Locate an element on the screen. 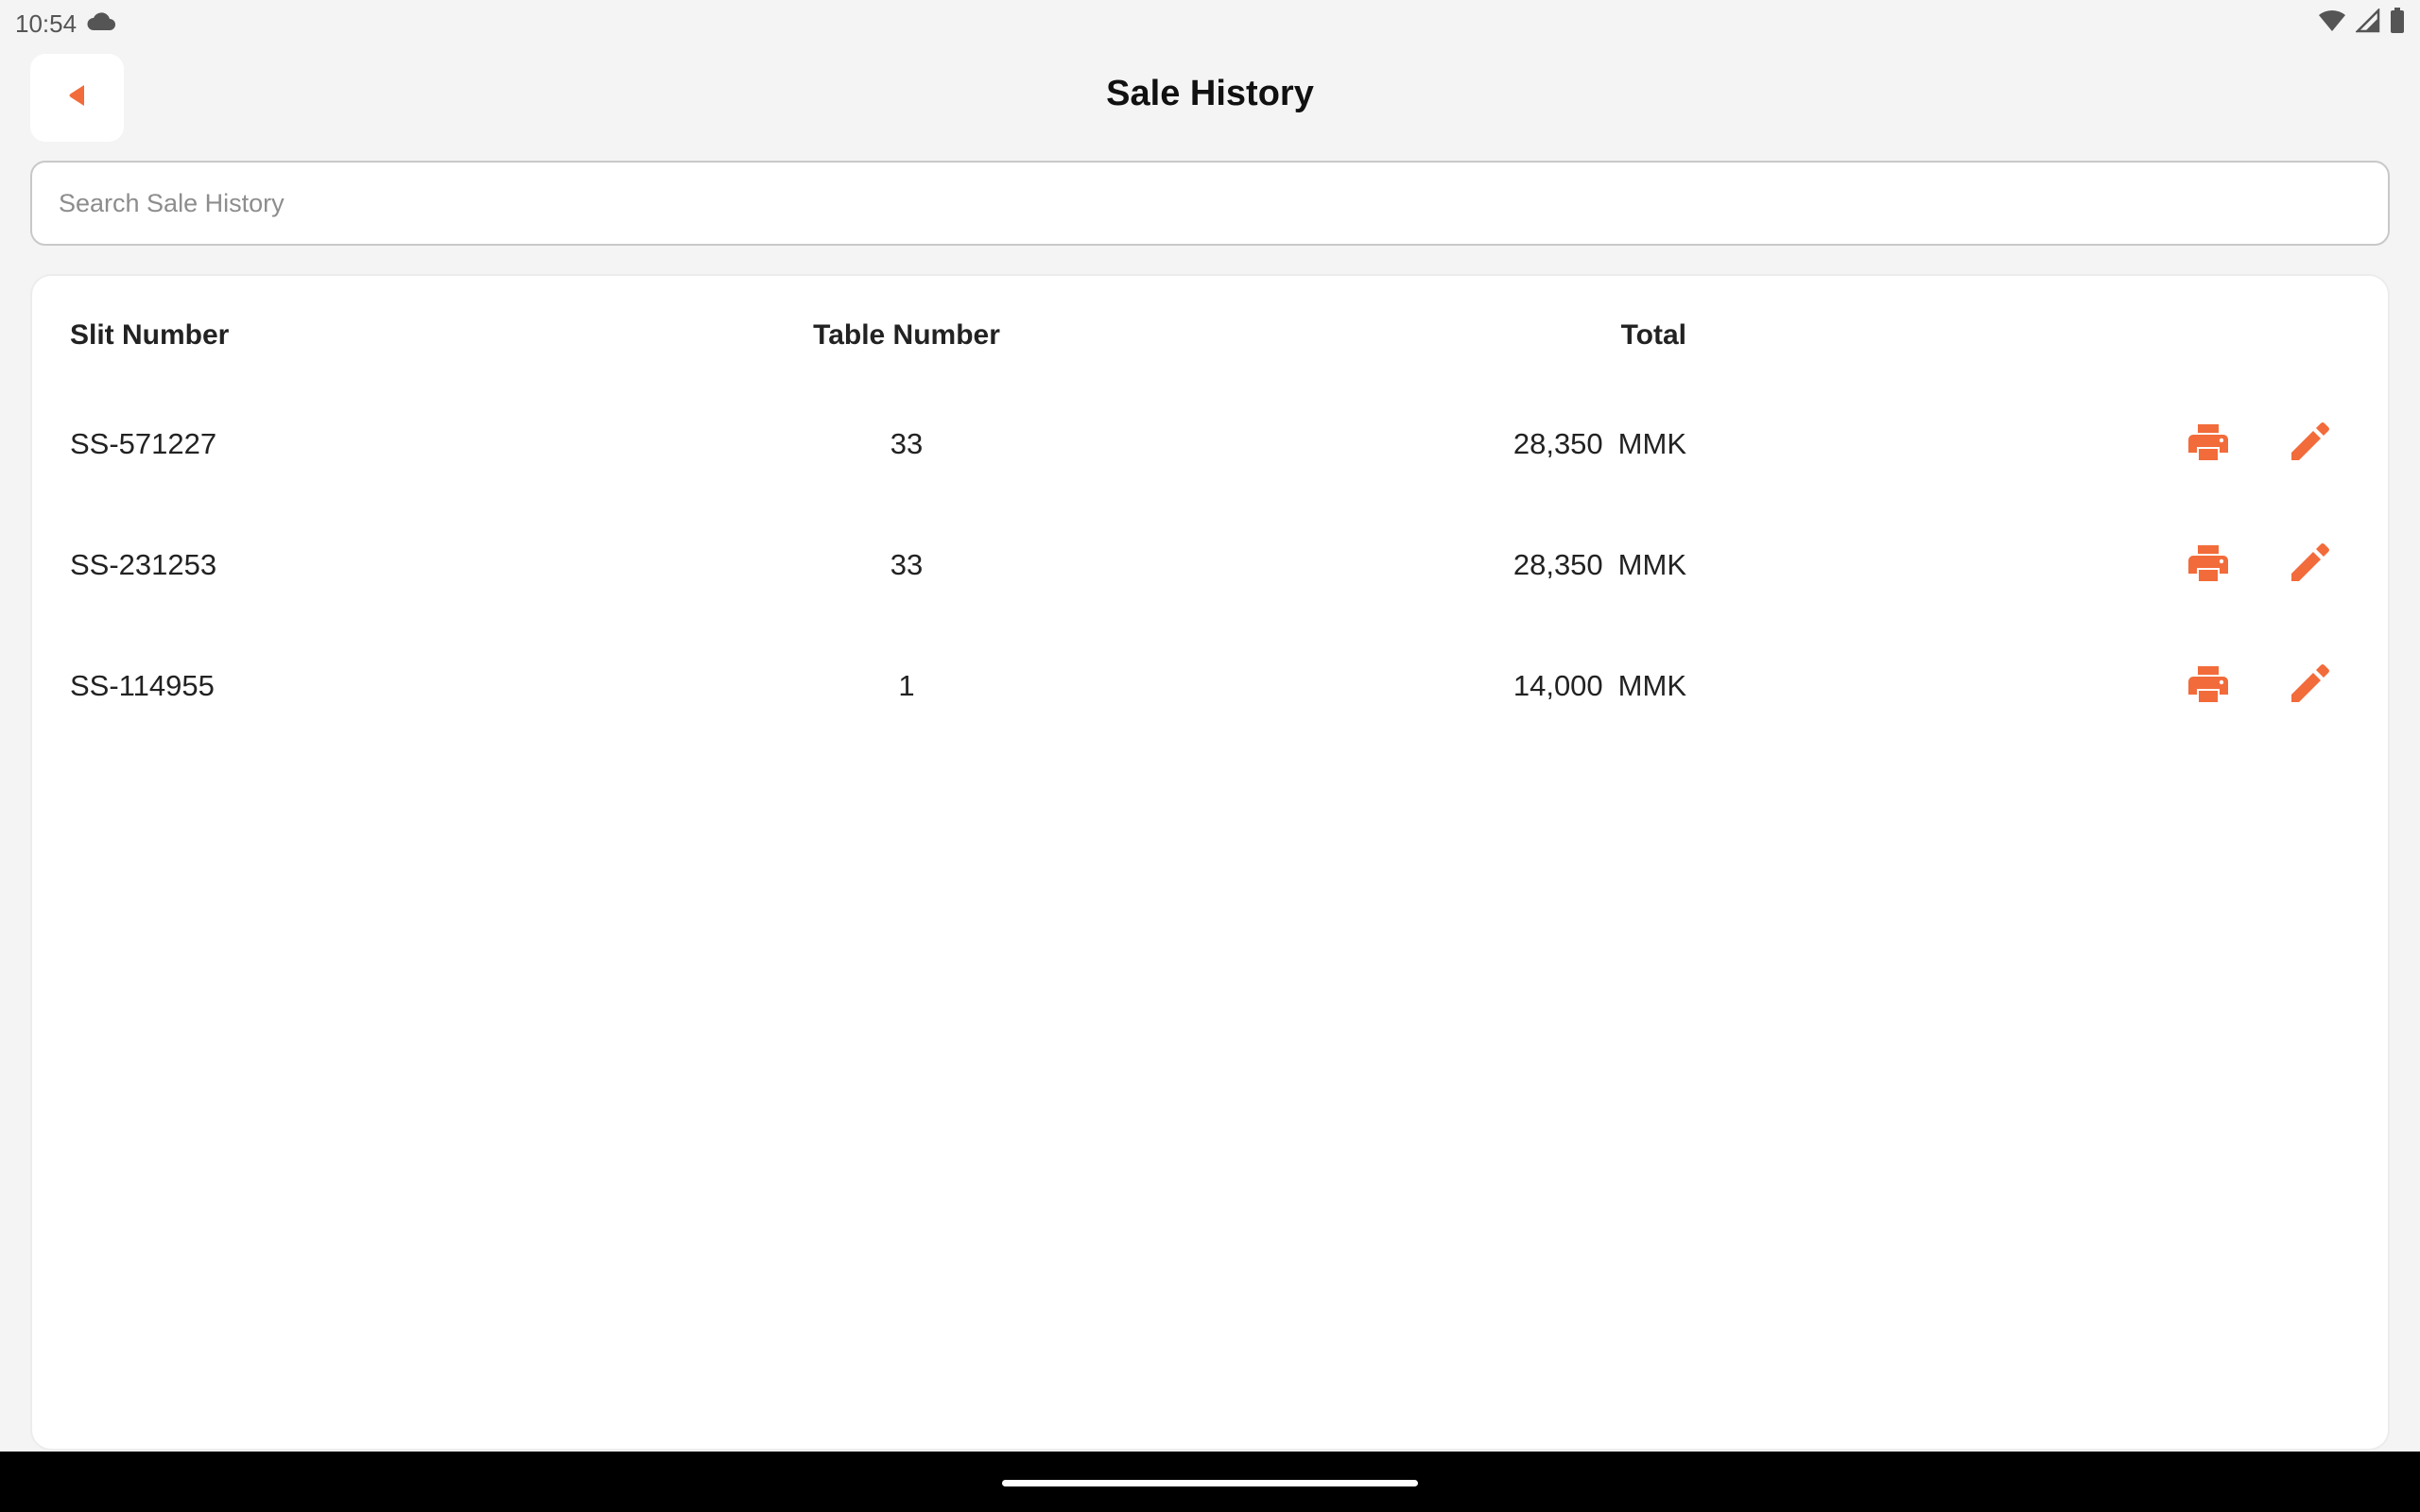 This screenshot has width=2420, height=1512. table-row: SS-571227 33 28,350 MMK is located at coordinates (1210, 446).